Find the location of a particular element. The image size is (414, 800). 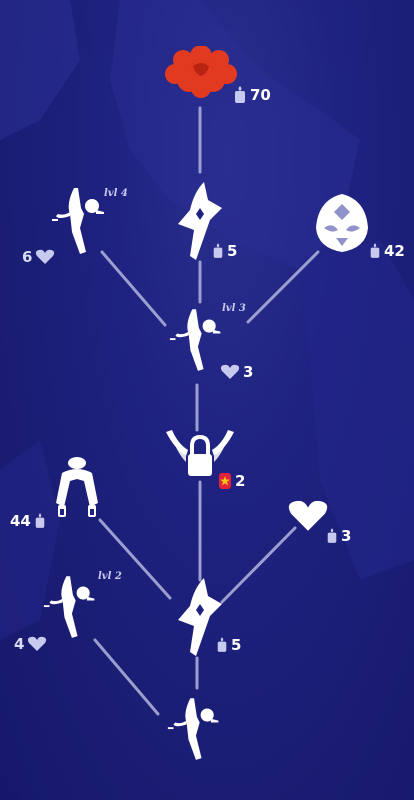

emote-base-node is located at coordinates (195, 730).